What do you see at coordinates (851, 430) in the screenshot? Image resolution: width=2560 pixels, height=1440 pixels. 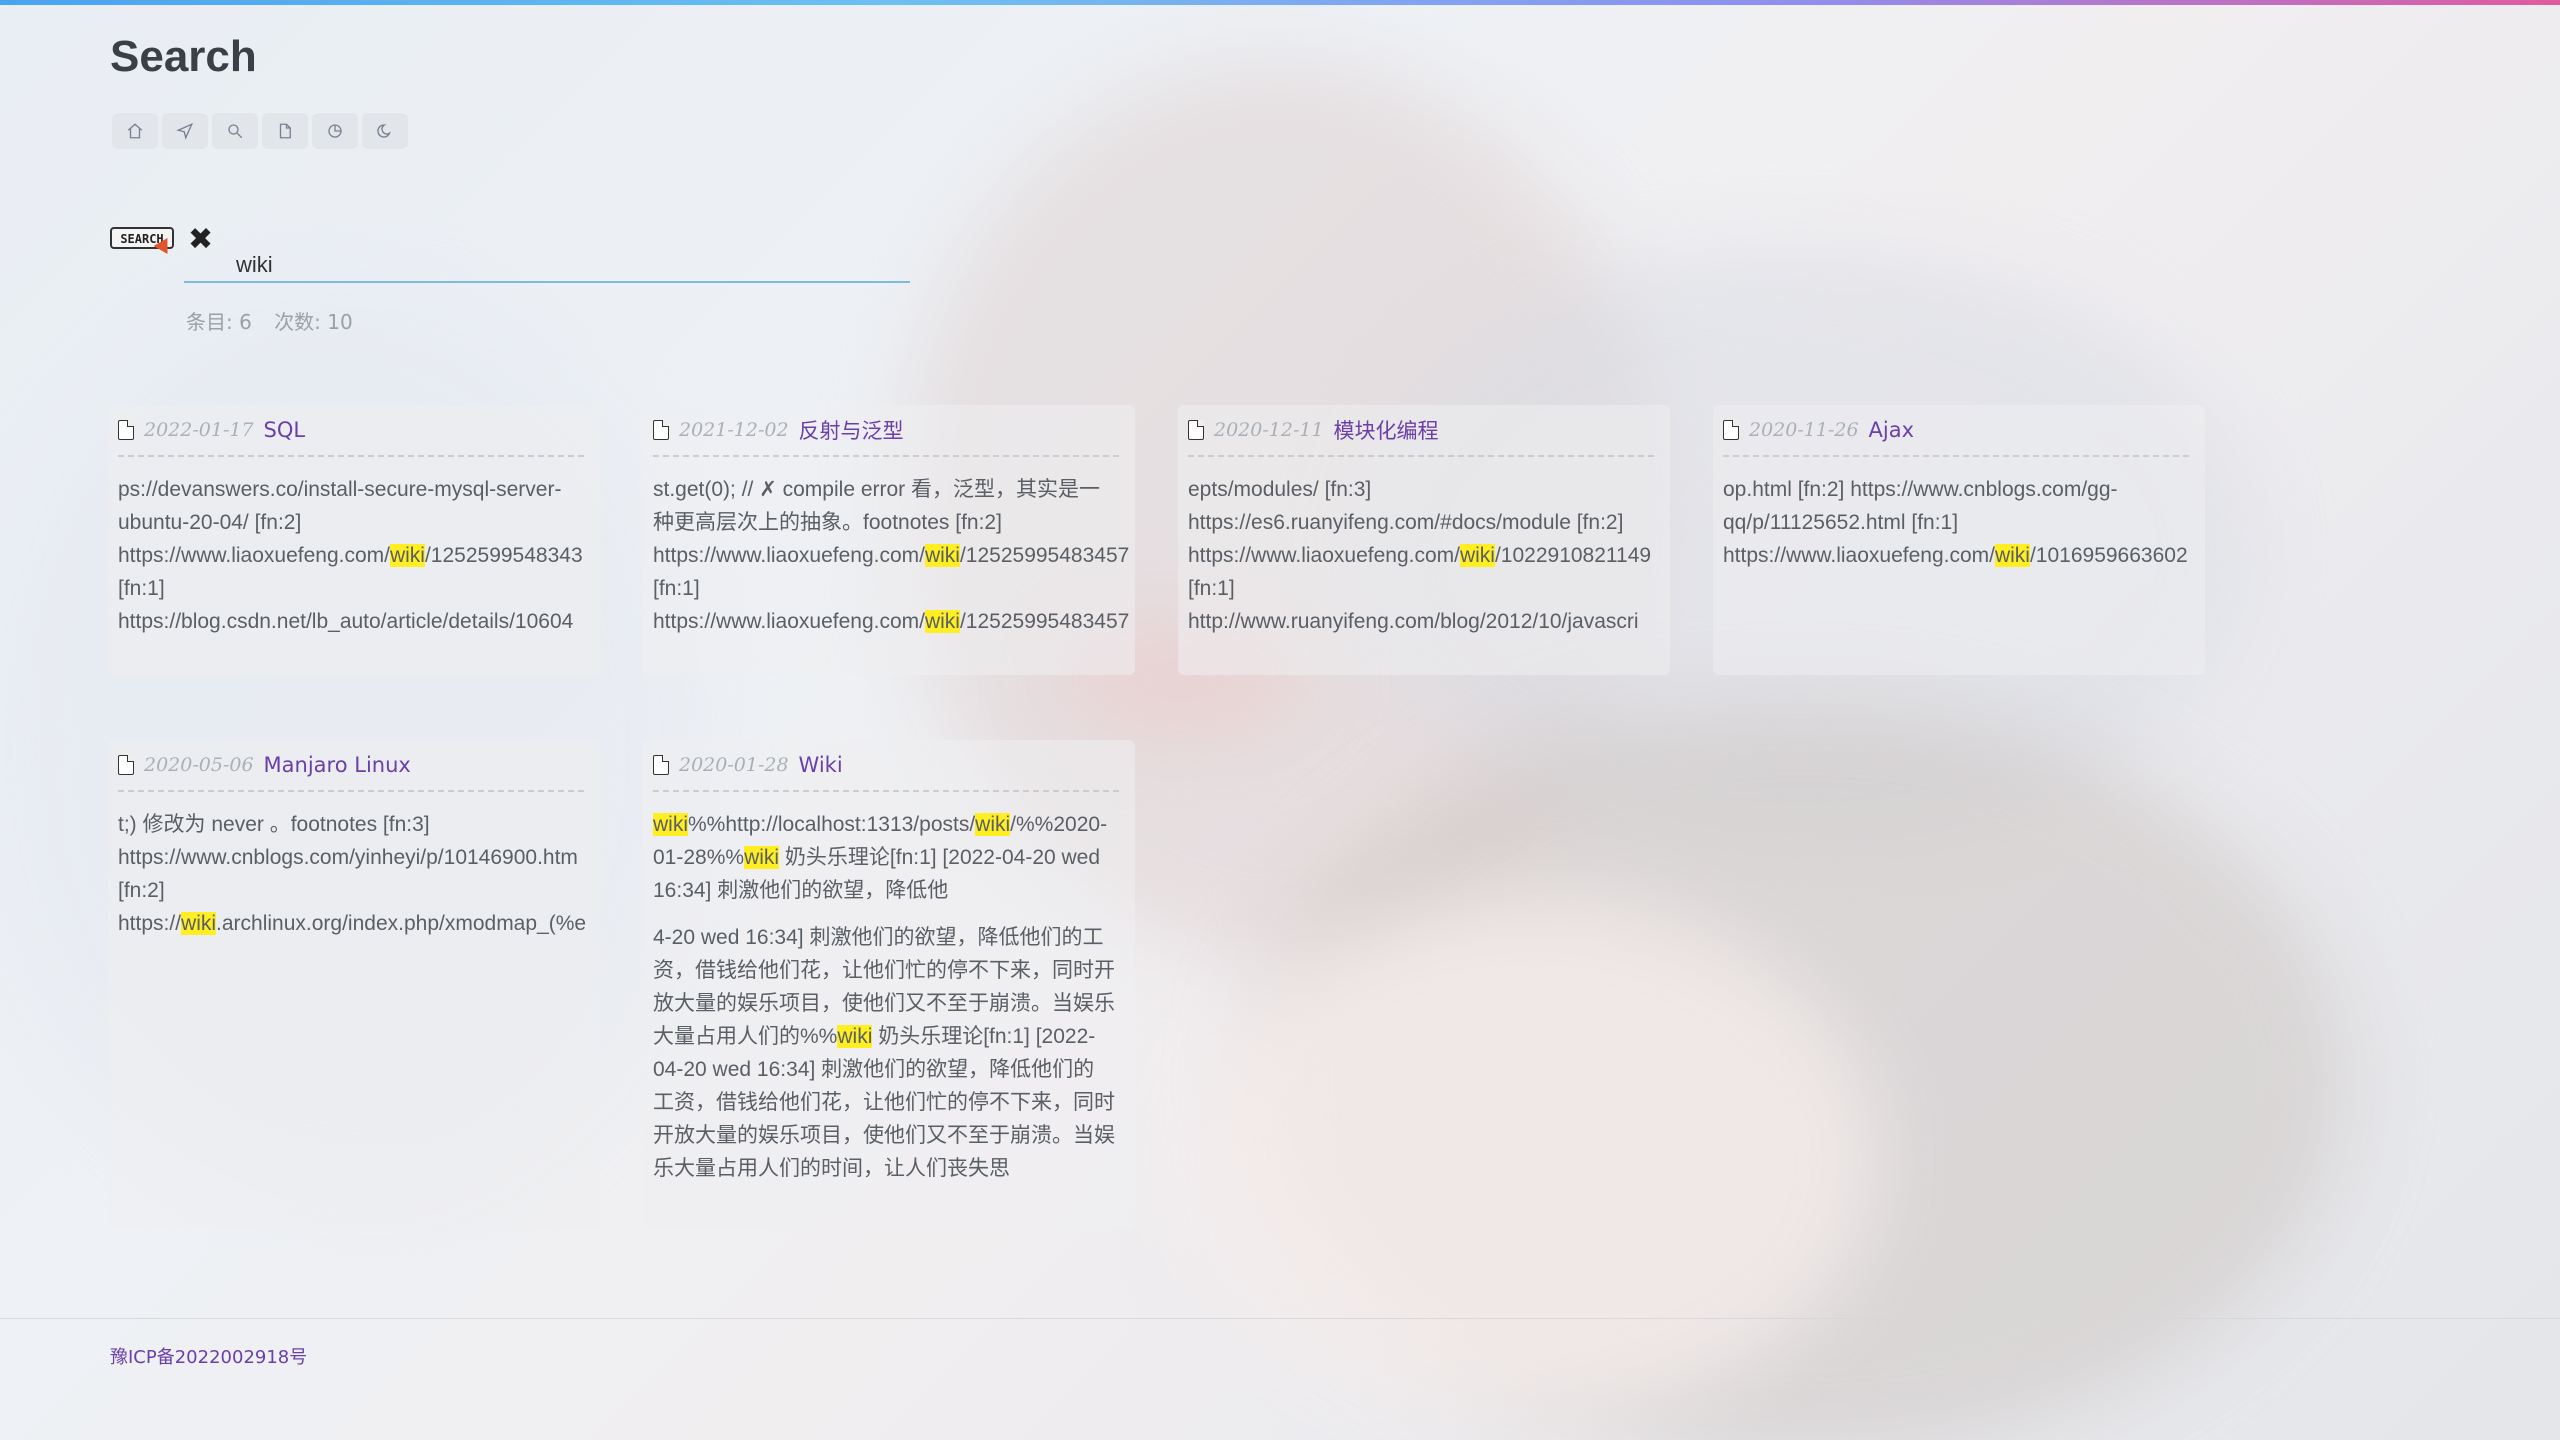 I see `result-title-link: 反射与泛型` at bounding box center [851, 430].